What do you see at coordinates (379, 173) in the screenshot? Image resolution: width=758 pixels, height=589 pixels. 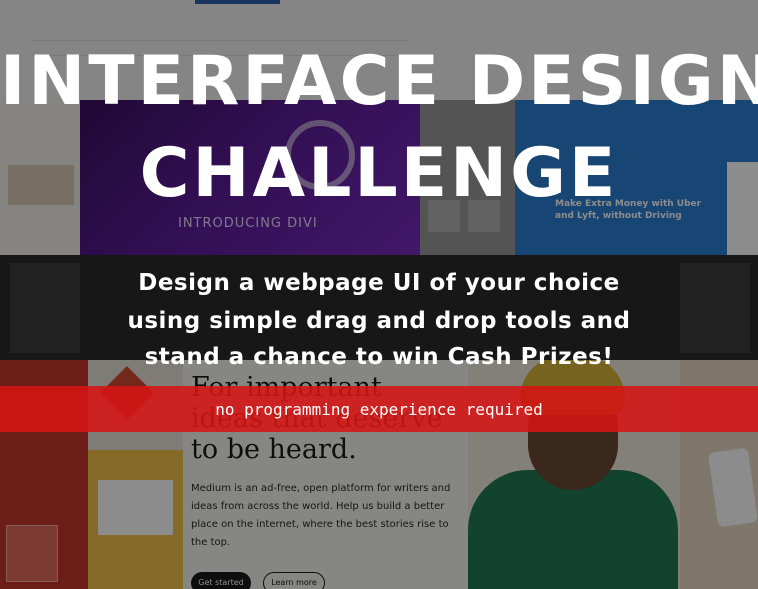 I see `title-line-2: CHALLENGE` at bounding box center [379, 173].